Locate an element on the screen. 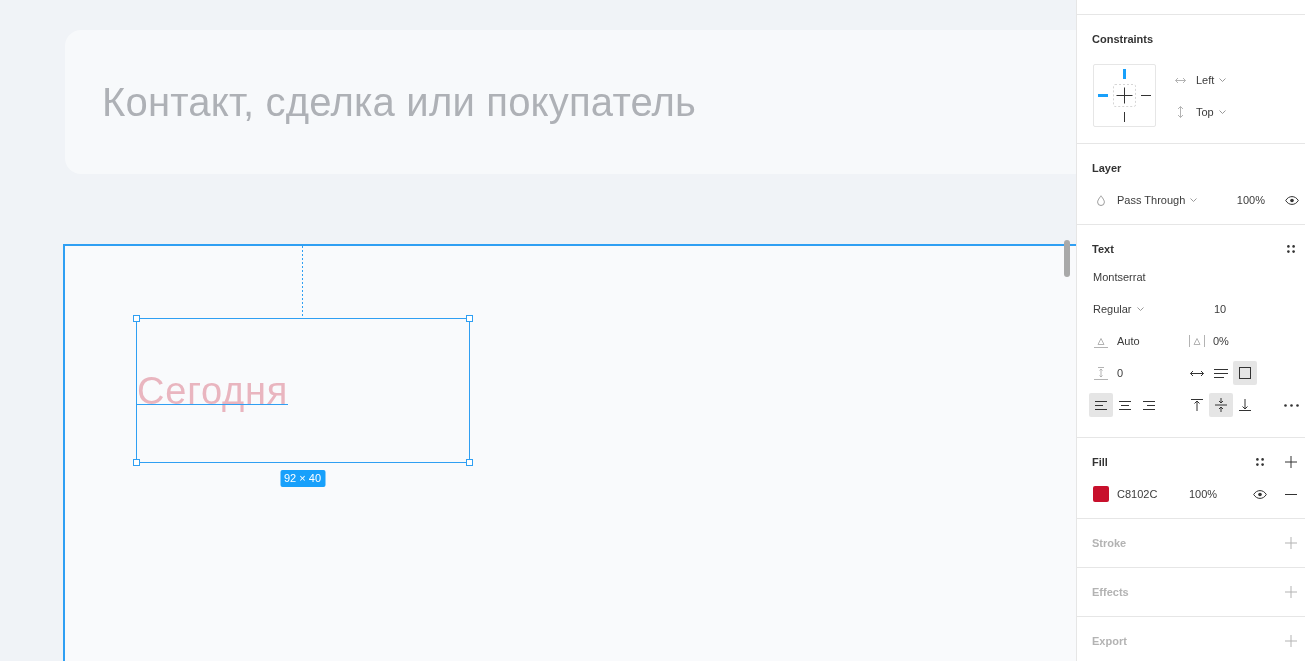  align-right-icon is located at coordinates (1149, 405).